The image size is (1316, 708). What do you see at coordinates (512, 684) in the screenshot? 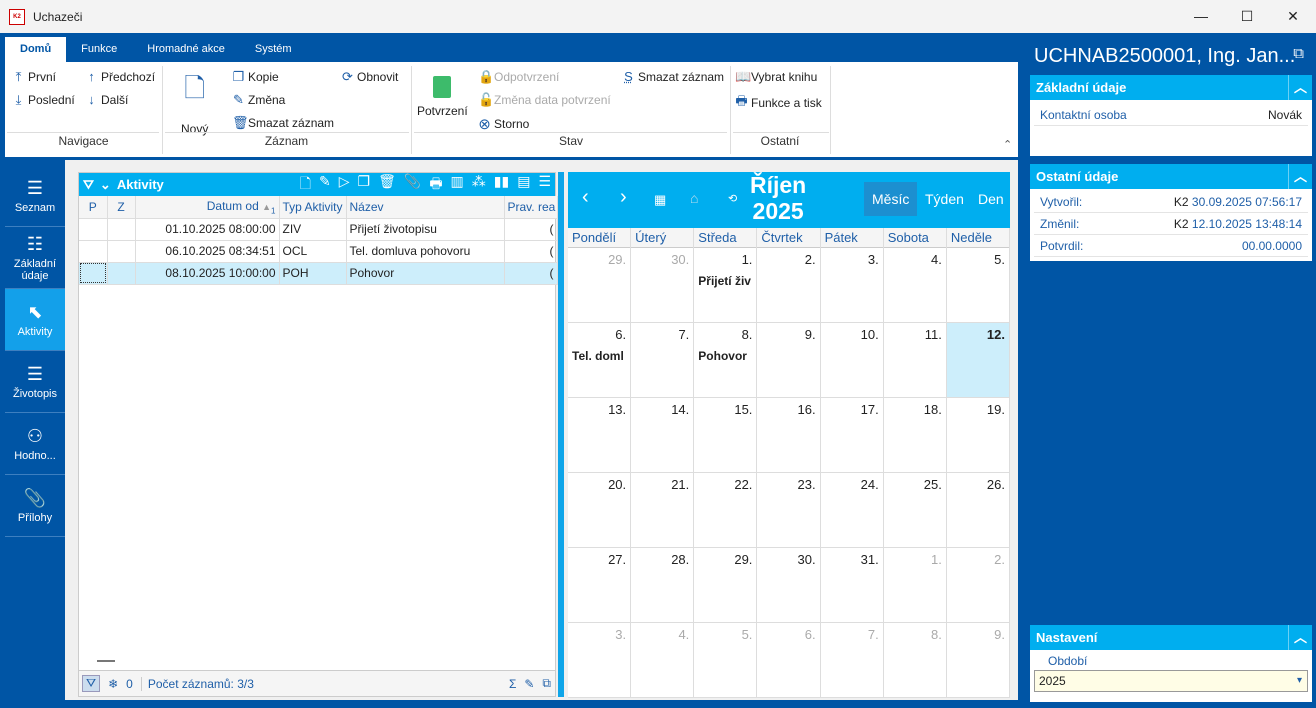
I see `sum-icon: Σ` at bounding box center [512, 684].